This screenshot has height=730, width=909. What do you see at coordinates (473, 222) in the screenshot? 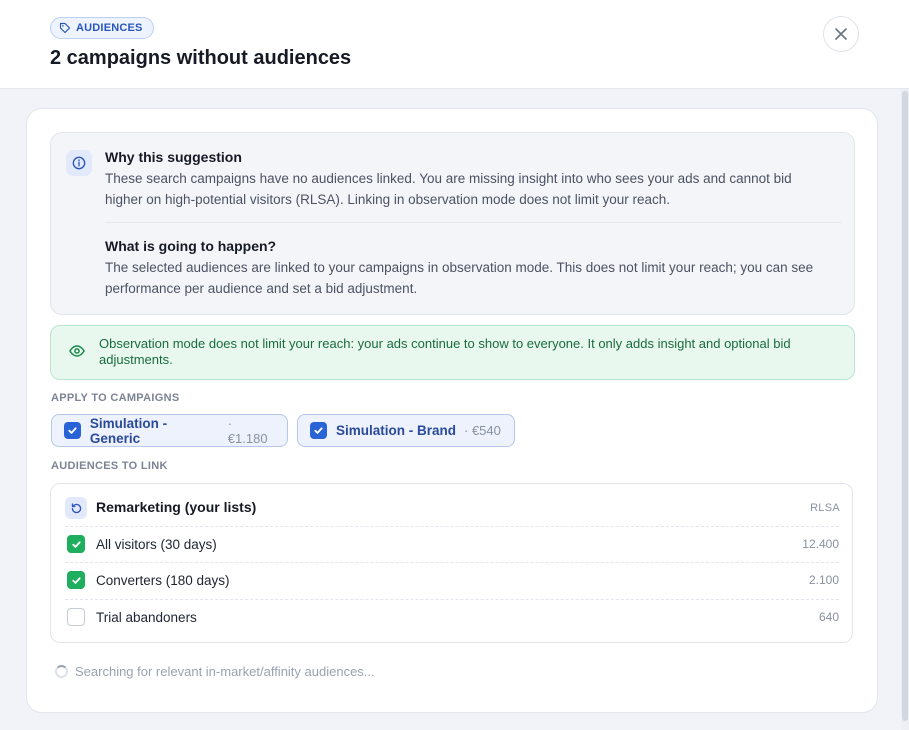
I see `info-divider` at bounding box center [473, 222].